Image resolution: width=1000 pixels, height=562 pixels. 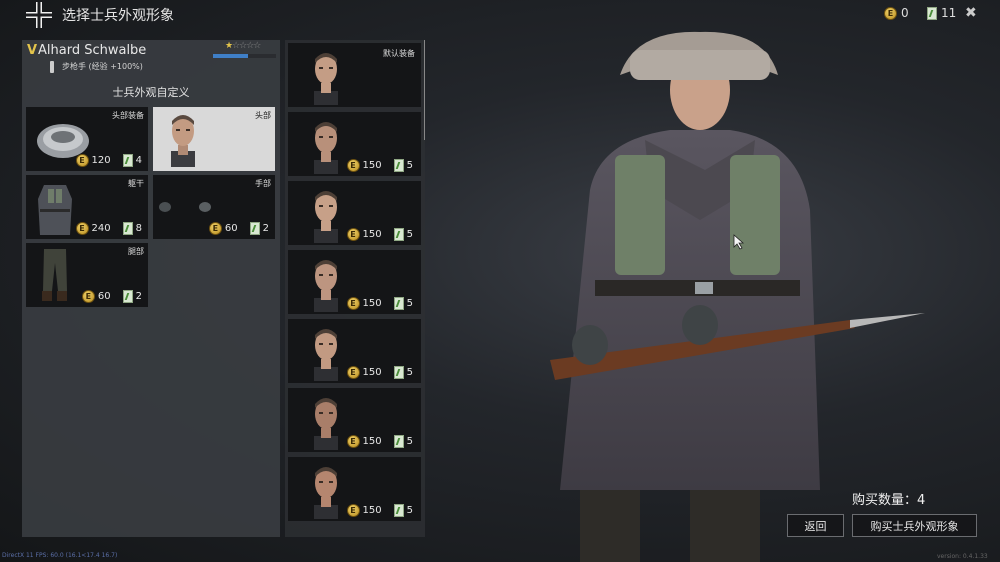 What do you see at coordinates (971, 13) in the screenshot?
I see `close-icon: ✖` at bounding box center [971, 13].